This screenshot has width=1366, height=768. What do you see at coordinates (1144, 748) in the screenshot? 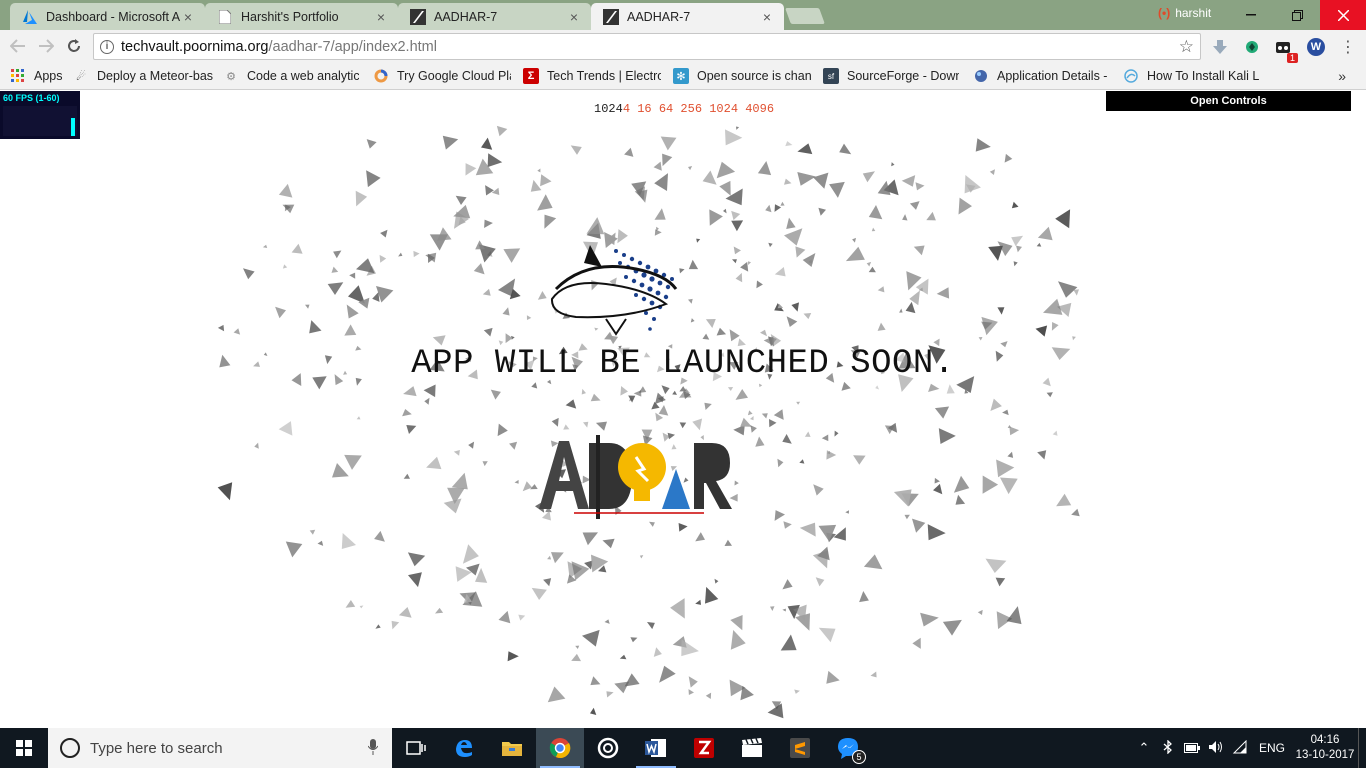
I see `show-hidden-icons-icon: ⌃` at bounding box center [1144, 748].